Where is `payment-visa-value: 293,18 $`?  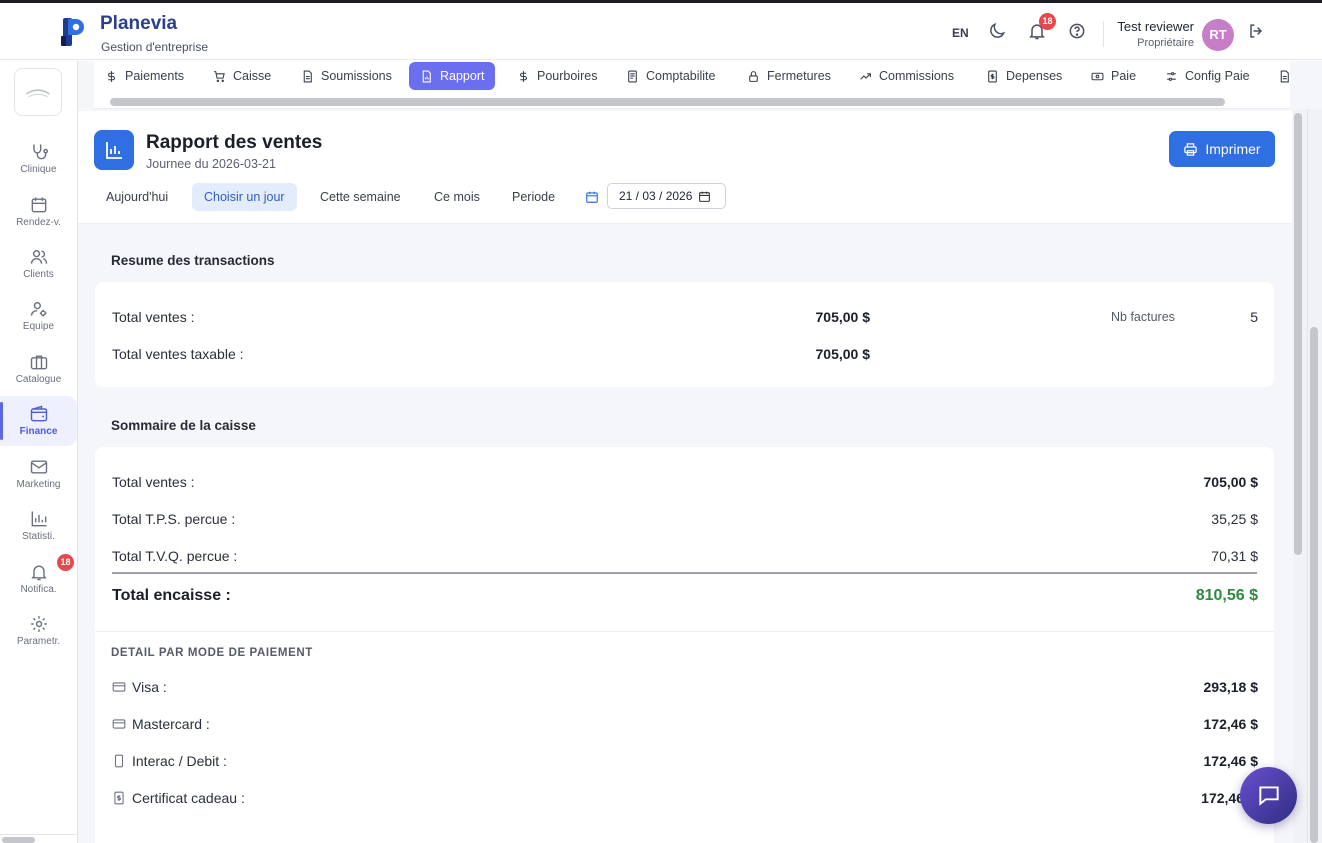
payment-visa-value: 293,18 $ is located at coordinates (1231, 687).